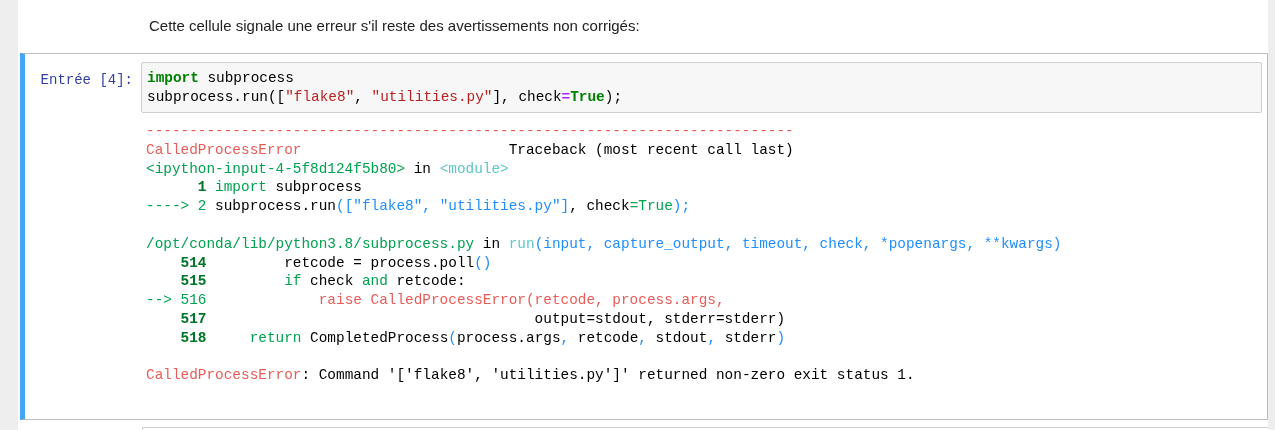  What do you see at coordinates (419, 206) in the screenshot?
I see `output-line: ----> 2 subprocess.run(["flake8", "utilities.py"], check=True);` at bounding box center [419, 206].